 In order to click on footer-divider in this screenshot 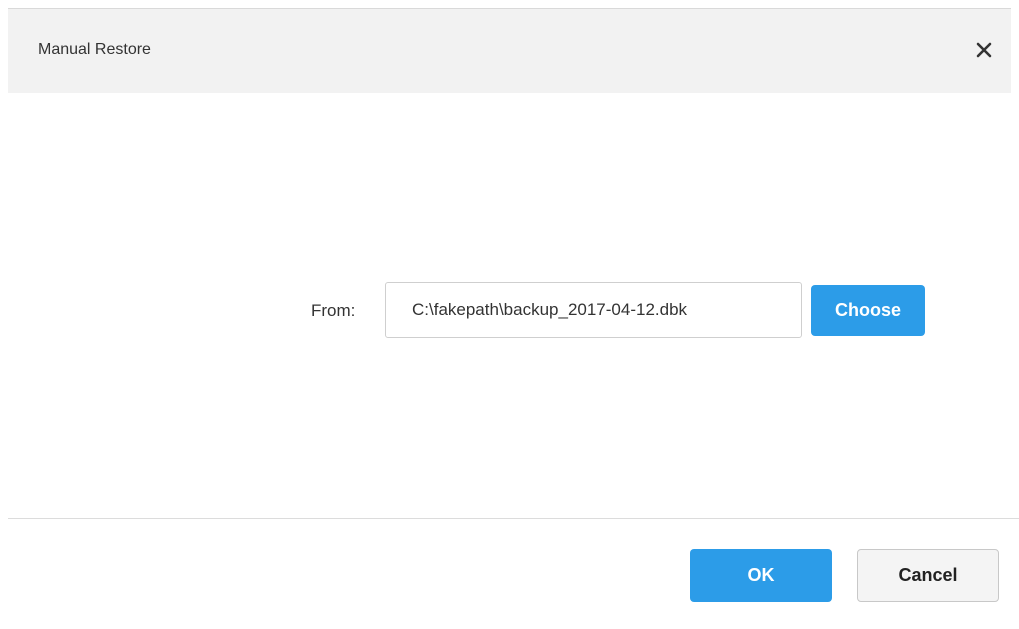, I will do `click(513, 518)`.